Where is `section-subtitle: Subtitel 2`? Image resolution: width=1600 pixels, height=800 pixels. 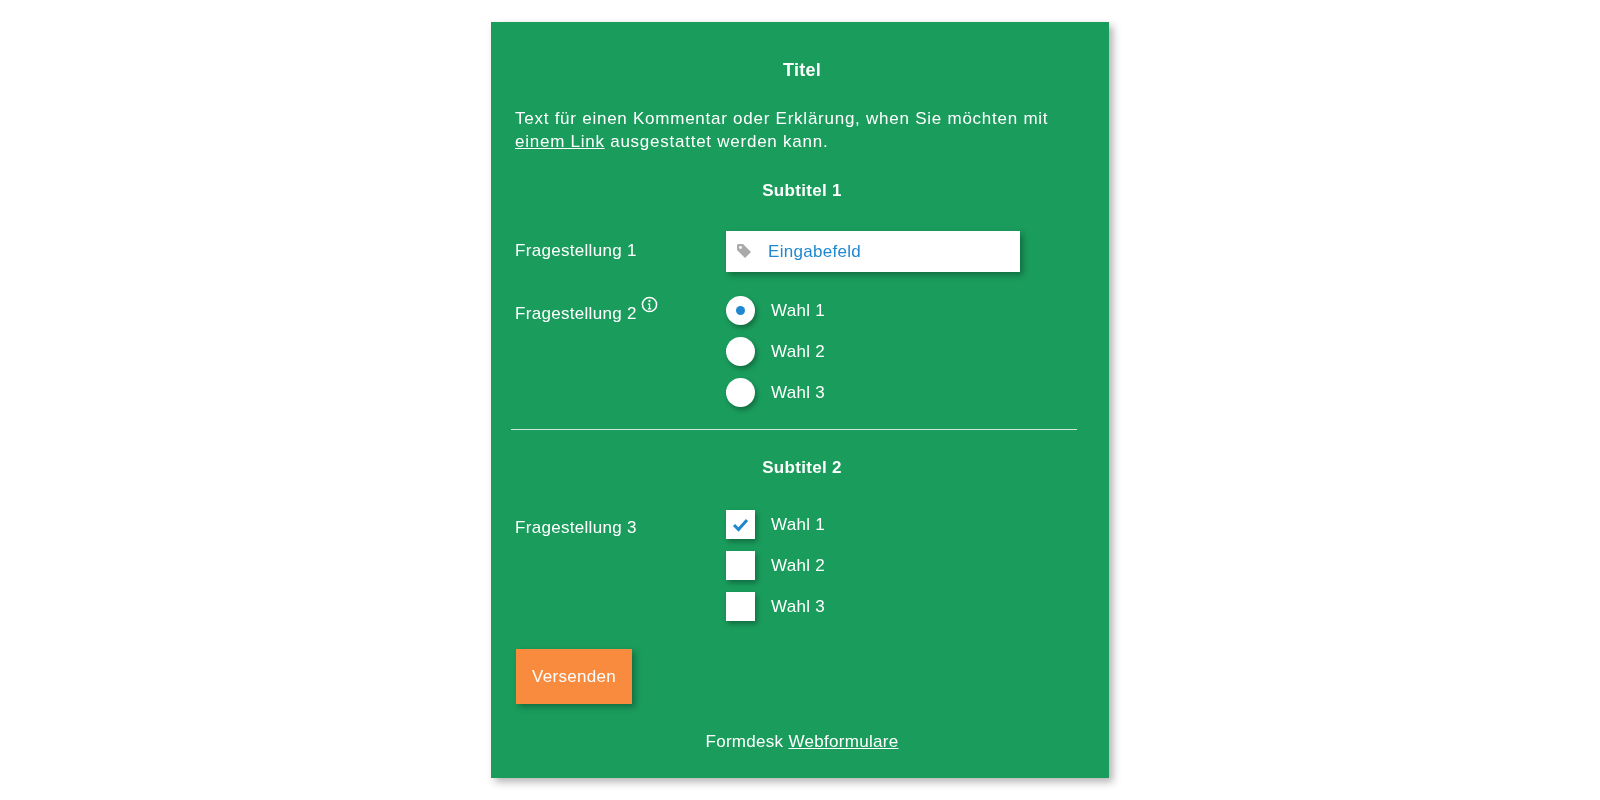
section-subtitle: Subtitel 2 is located at coordinates (802, 468).